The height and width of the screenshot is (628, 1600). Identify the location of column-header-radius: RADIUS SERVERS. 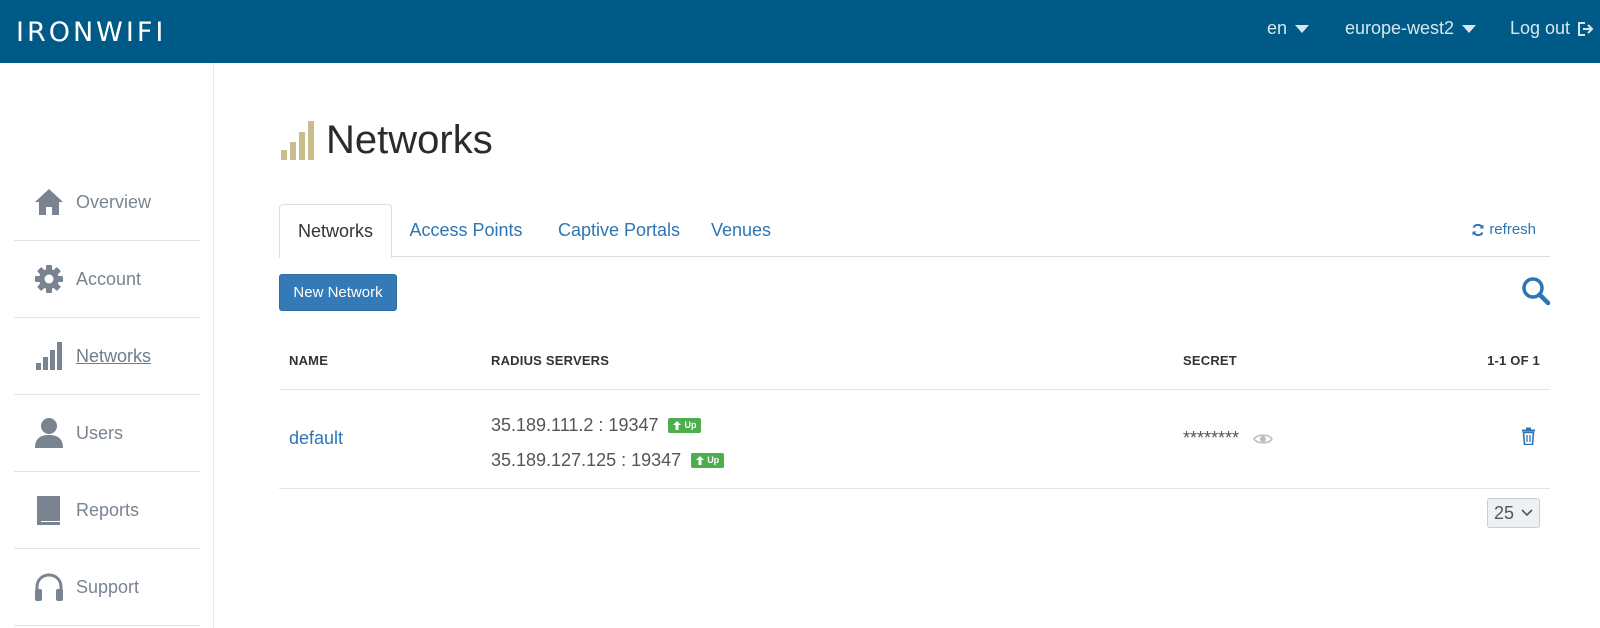
(827, 361).